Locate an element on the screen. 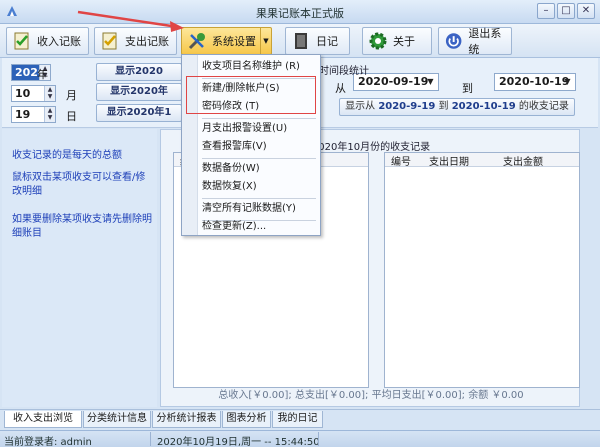  tab-chart-analysis: 图表分析 is located at coordinates (246, 419).